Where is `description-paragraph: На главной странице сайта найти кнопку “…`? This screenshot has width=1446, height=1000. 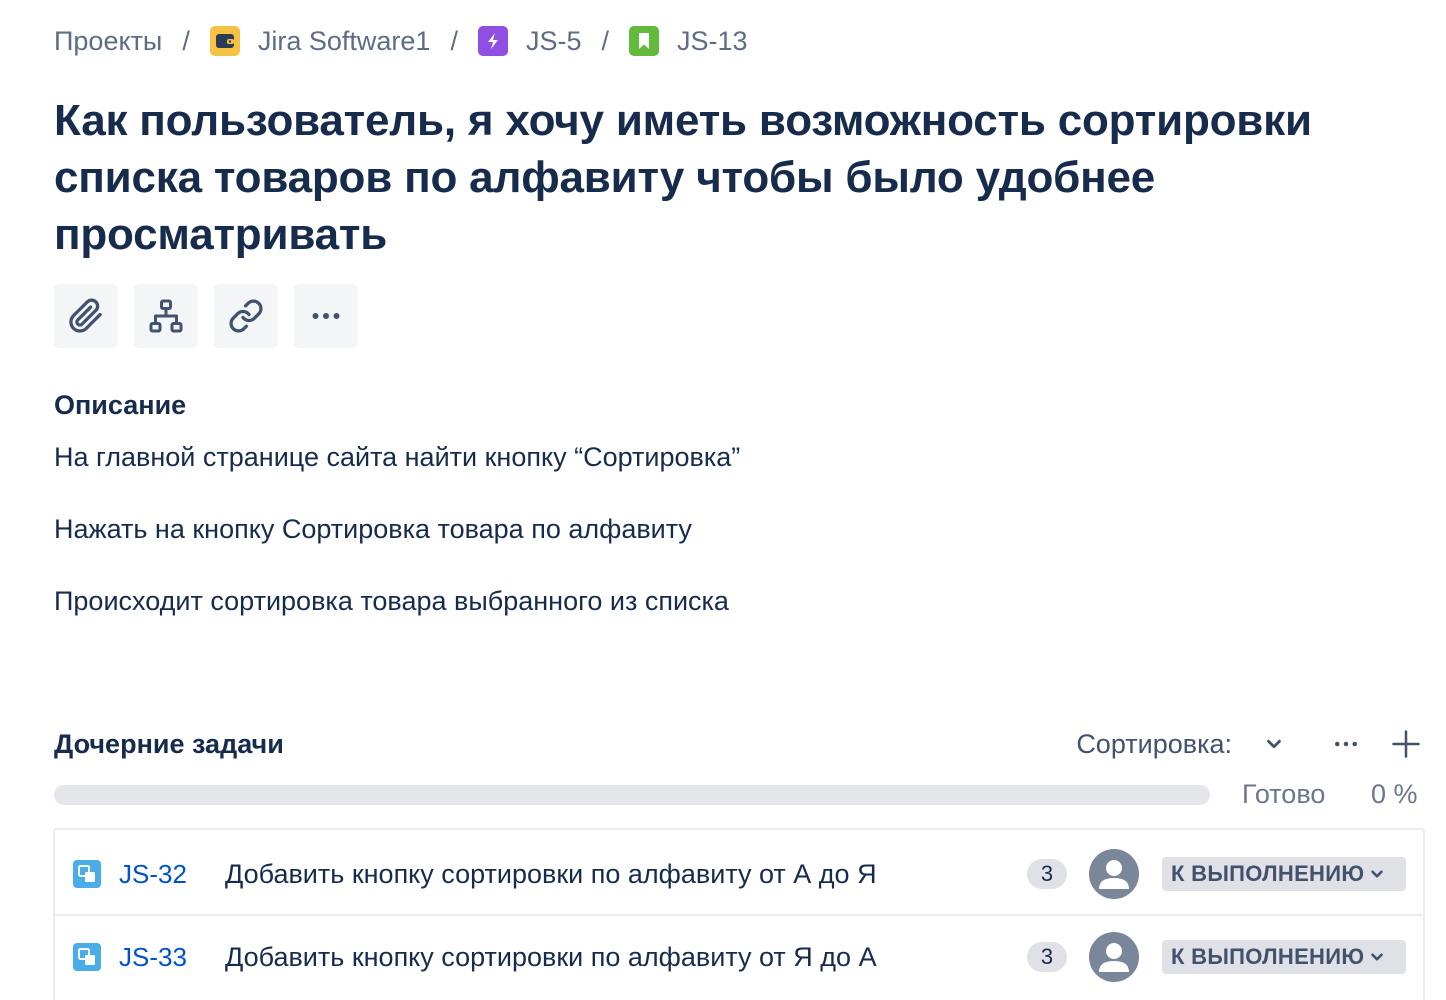 description-paragraph: На главной странице сайта найти кнопку “… is located at coordinates (397, 457).